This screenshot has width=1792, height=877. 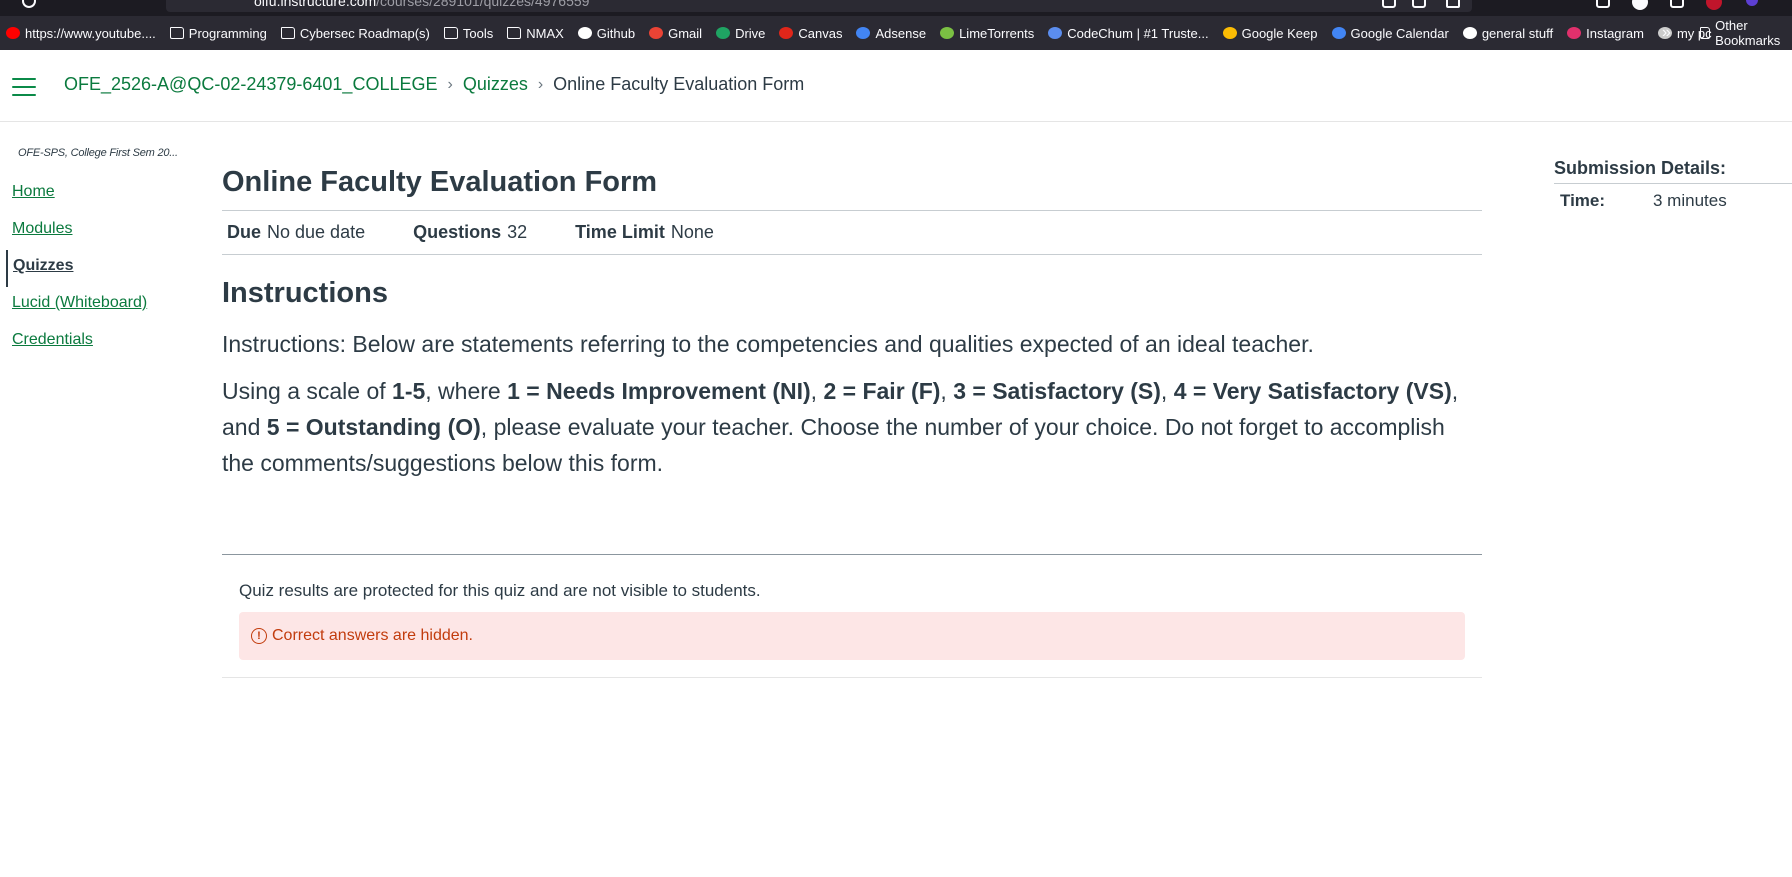 I want to click on bookmark-item: Google Calendar, so click(x=1391, y=33).